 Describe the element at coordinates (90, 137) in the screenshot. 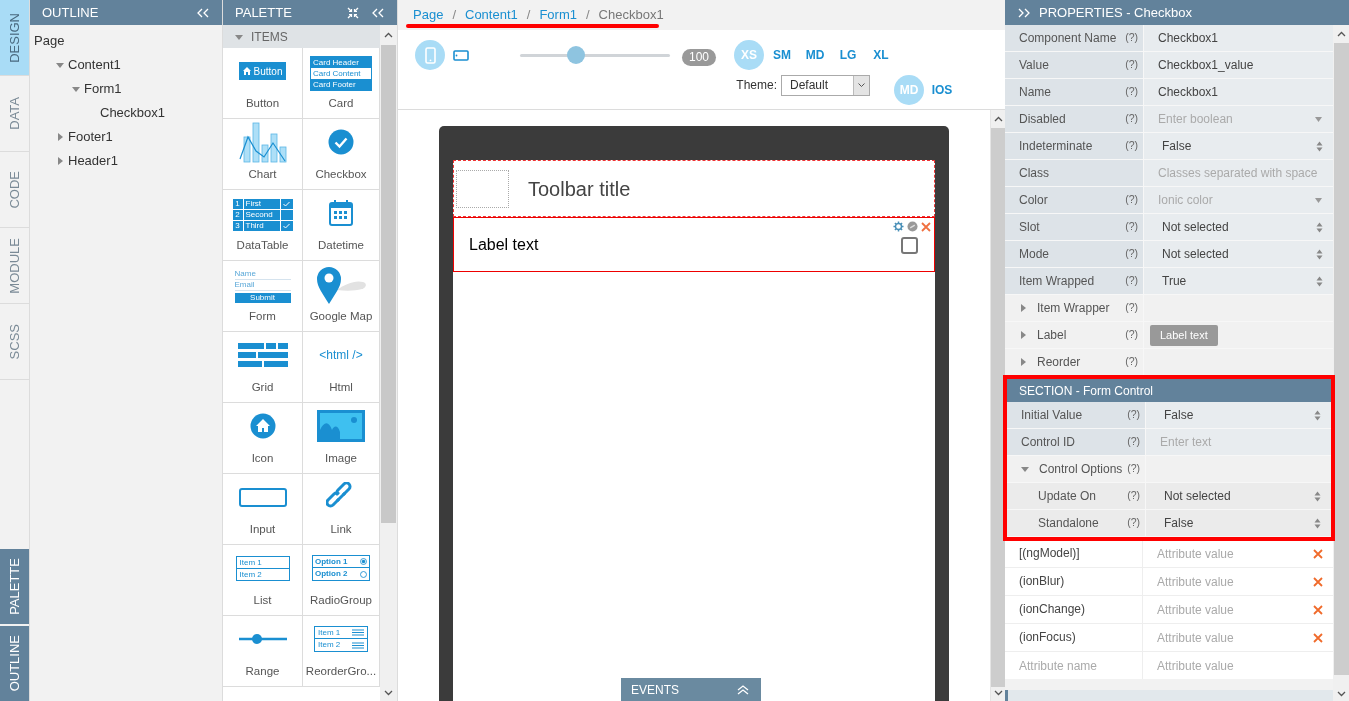

I see `tree-item: Footer1` at that location.